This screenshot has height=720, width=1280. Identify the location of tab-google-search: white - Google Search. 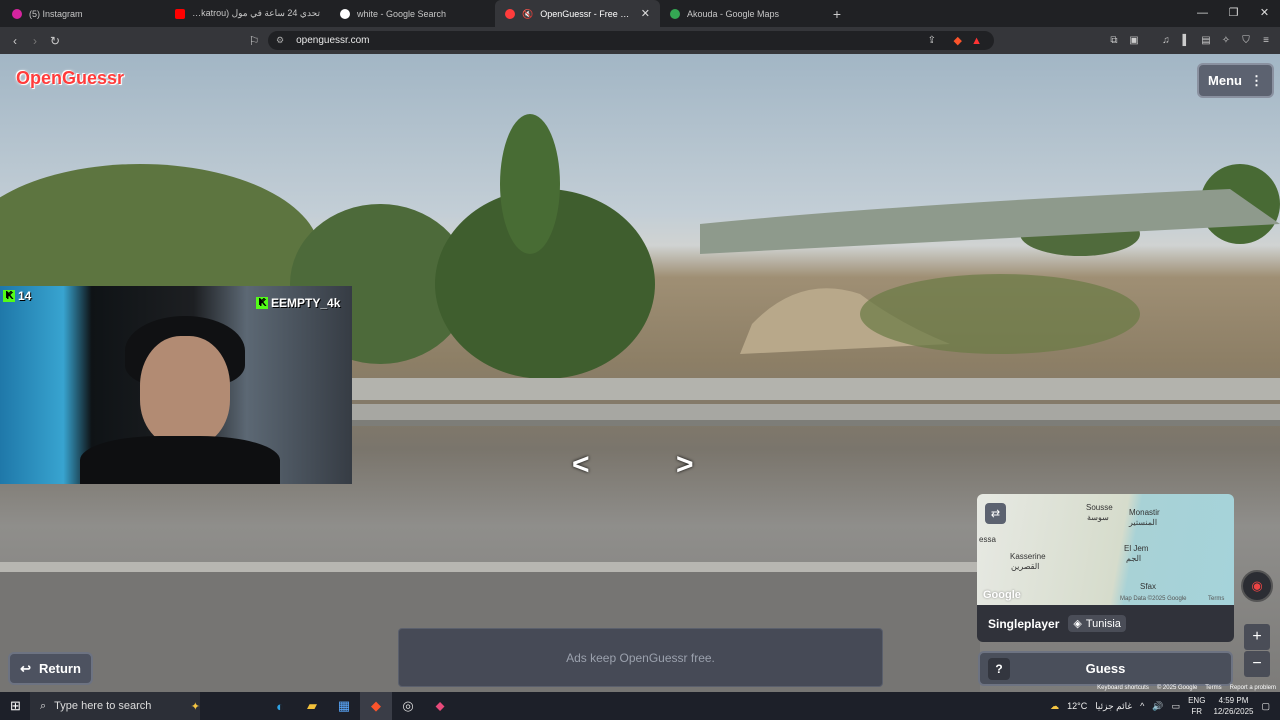
(412, 13).